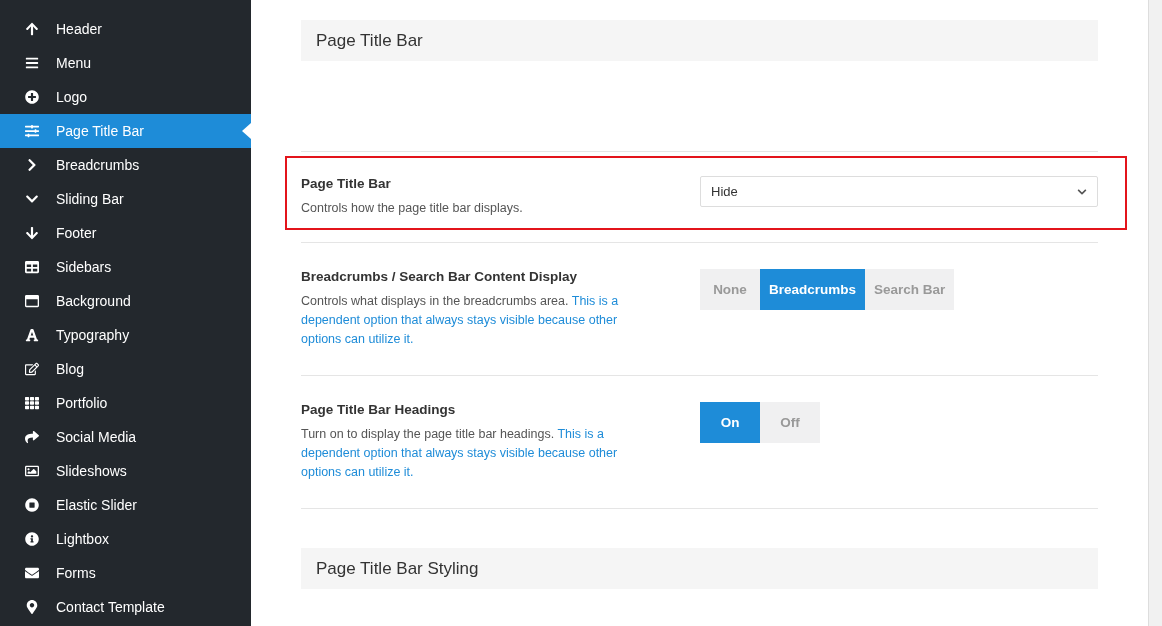 Image resolution: width=1162 pixels, height=626 pixels. Describe the element at coordinates (125, 573) in the screenshot. I see `sidebar-item: Forms` at that location.